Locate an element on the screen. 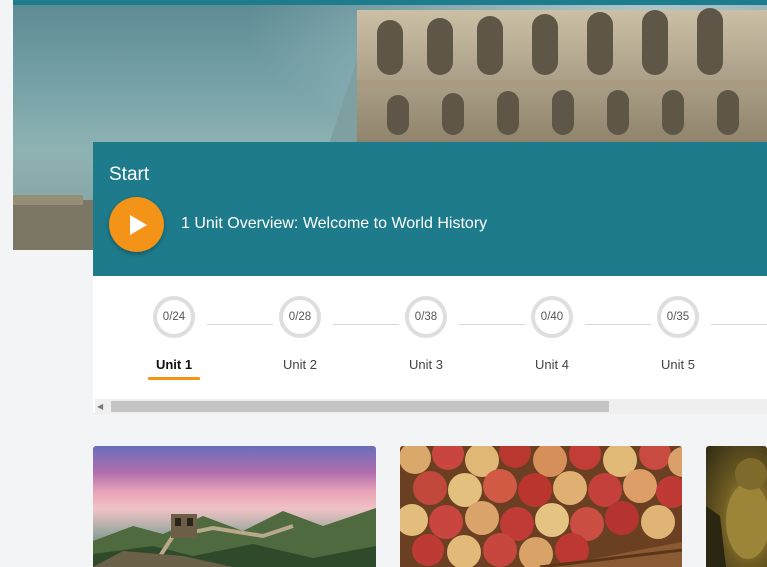 The height and width of the screenshot is (567, 767). course-card-great-wall is located at coordinates (234, 506).